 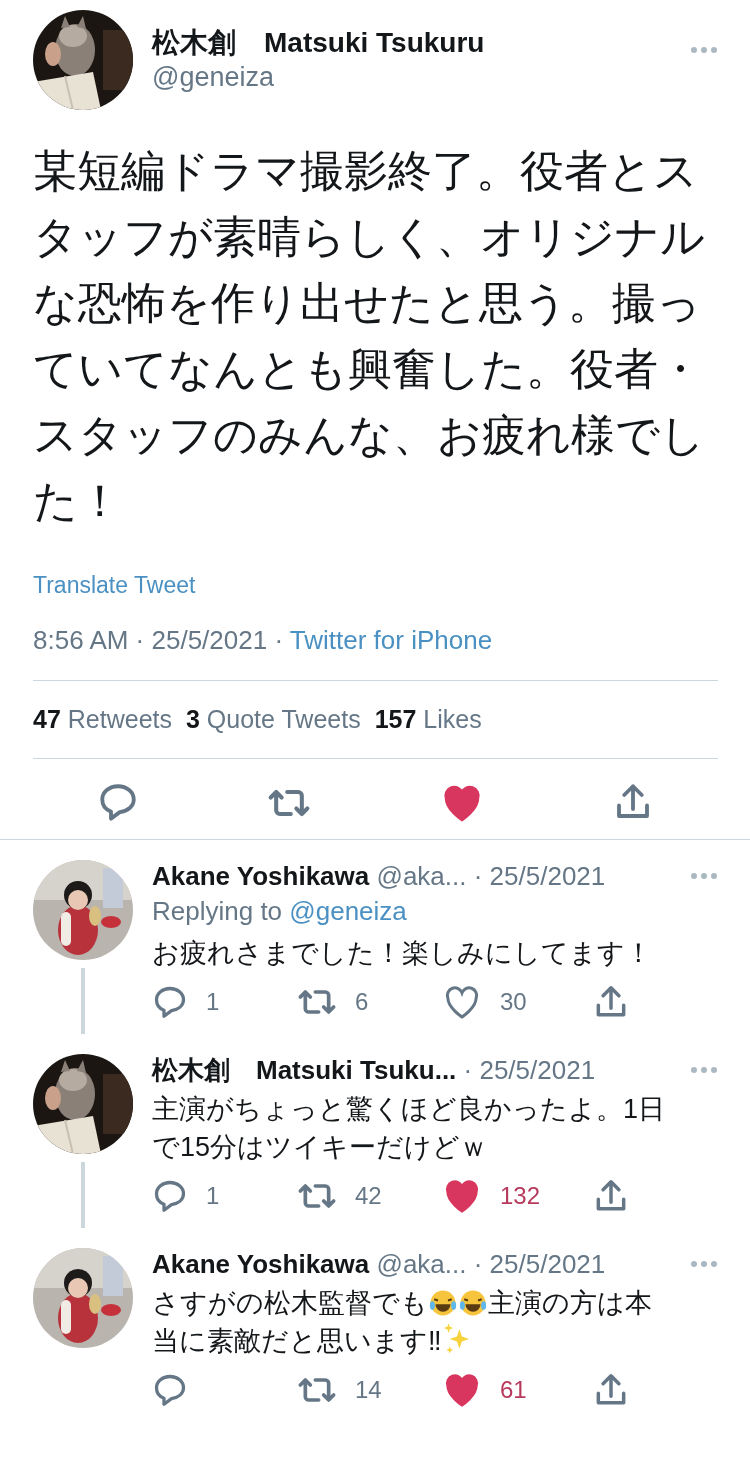 I want to click on like-count: 30, so click(x=513, y=1002).